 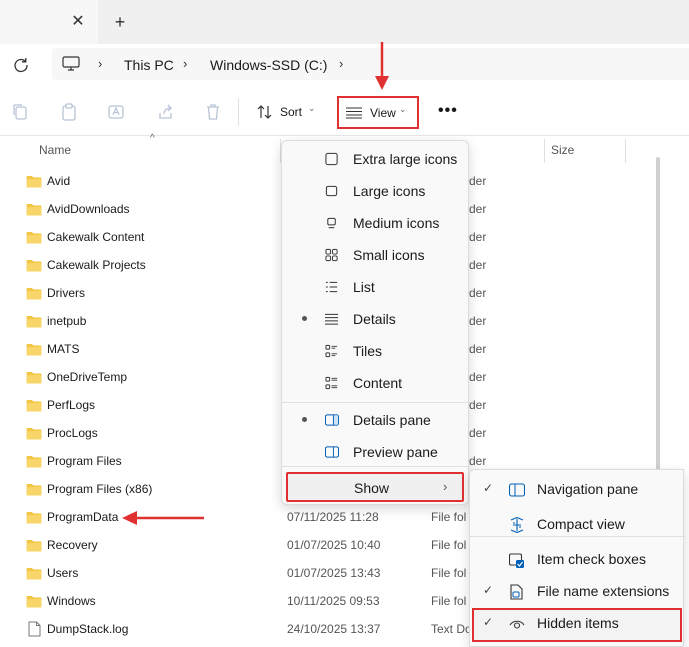 I want to click on file-name: AvidDownloads, so click(x=88, y=209).